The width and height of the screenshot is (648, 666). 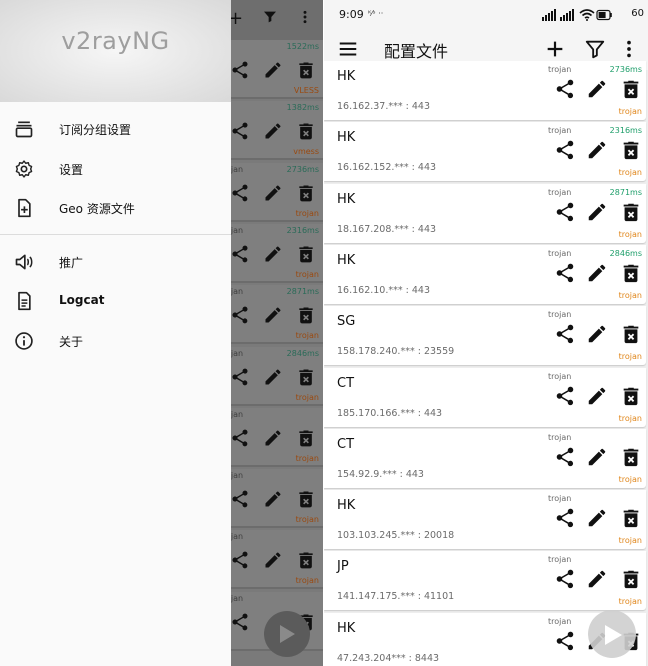 What do you see at coordinates (115, 169) in the screenshot?
I see `menu-item-settings: 设置` at bounding box center [115, 169].